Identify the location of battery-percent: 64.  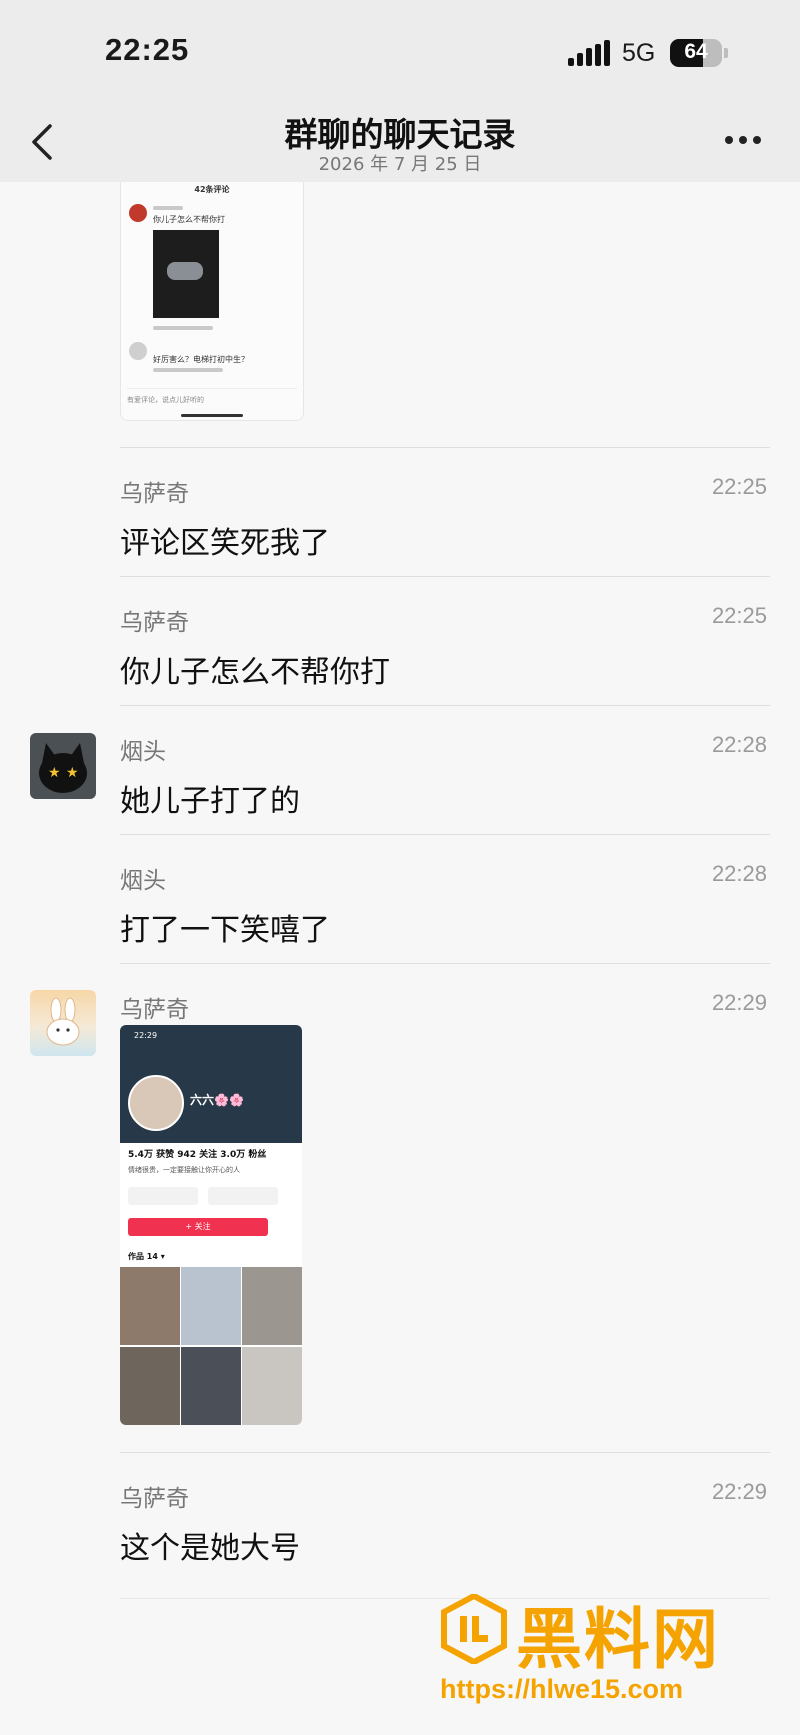
(696, 51).